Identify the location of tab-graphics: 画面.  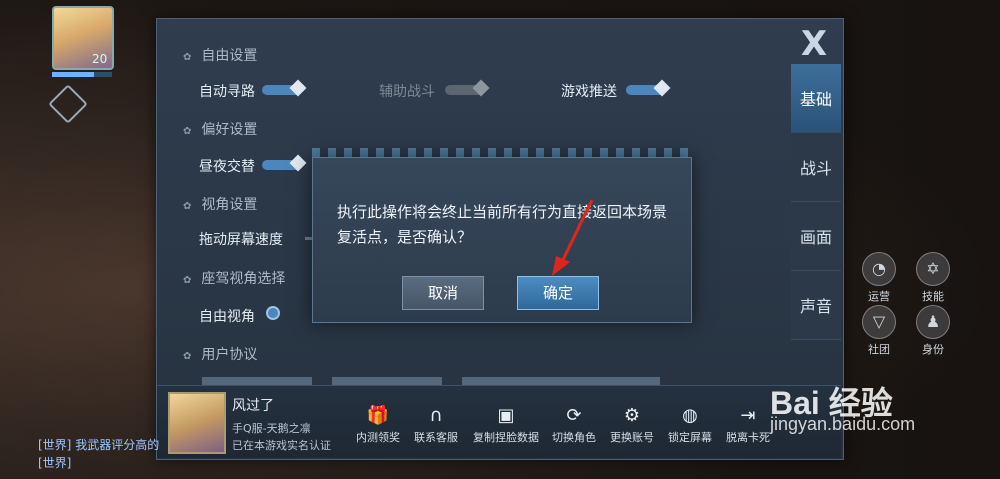
(816, 236).